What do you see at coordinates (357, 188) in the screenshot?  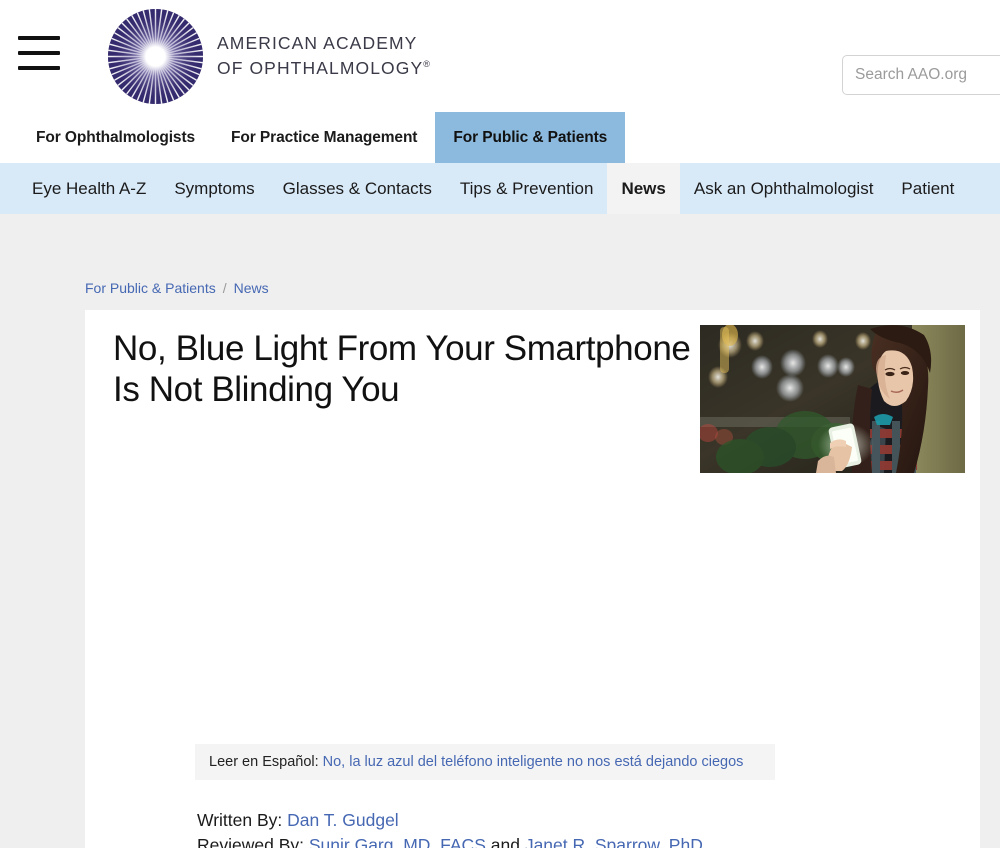 I see `secondary-tab-glasses-and-contacts: Glasses & Contacts` at bounding box center [357, 188].